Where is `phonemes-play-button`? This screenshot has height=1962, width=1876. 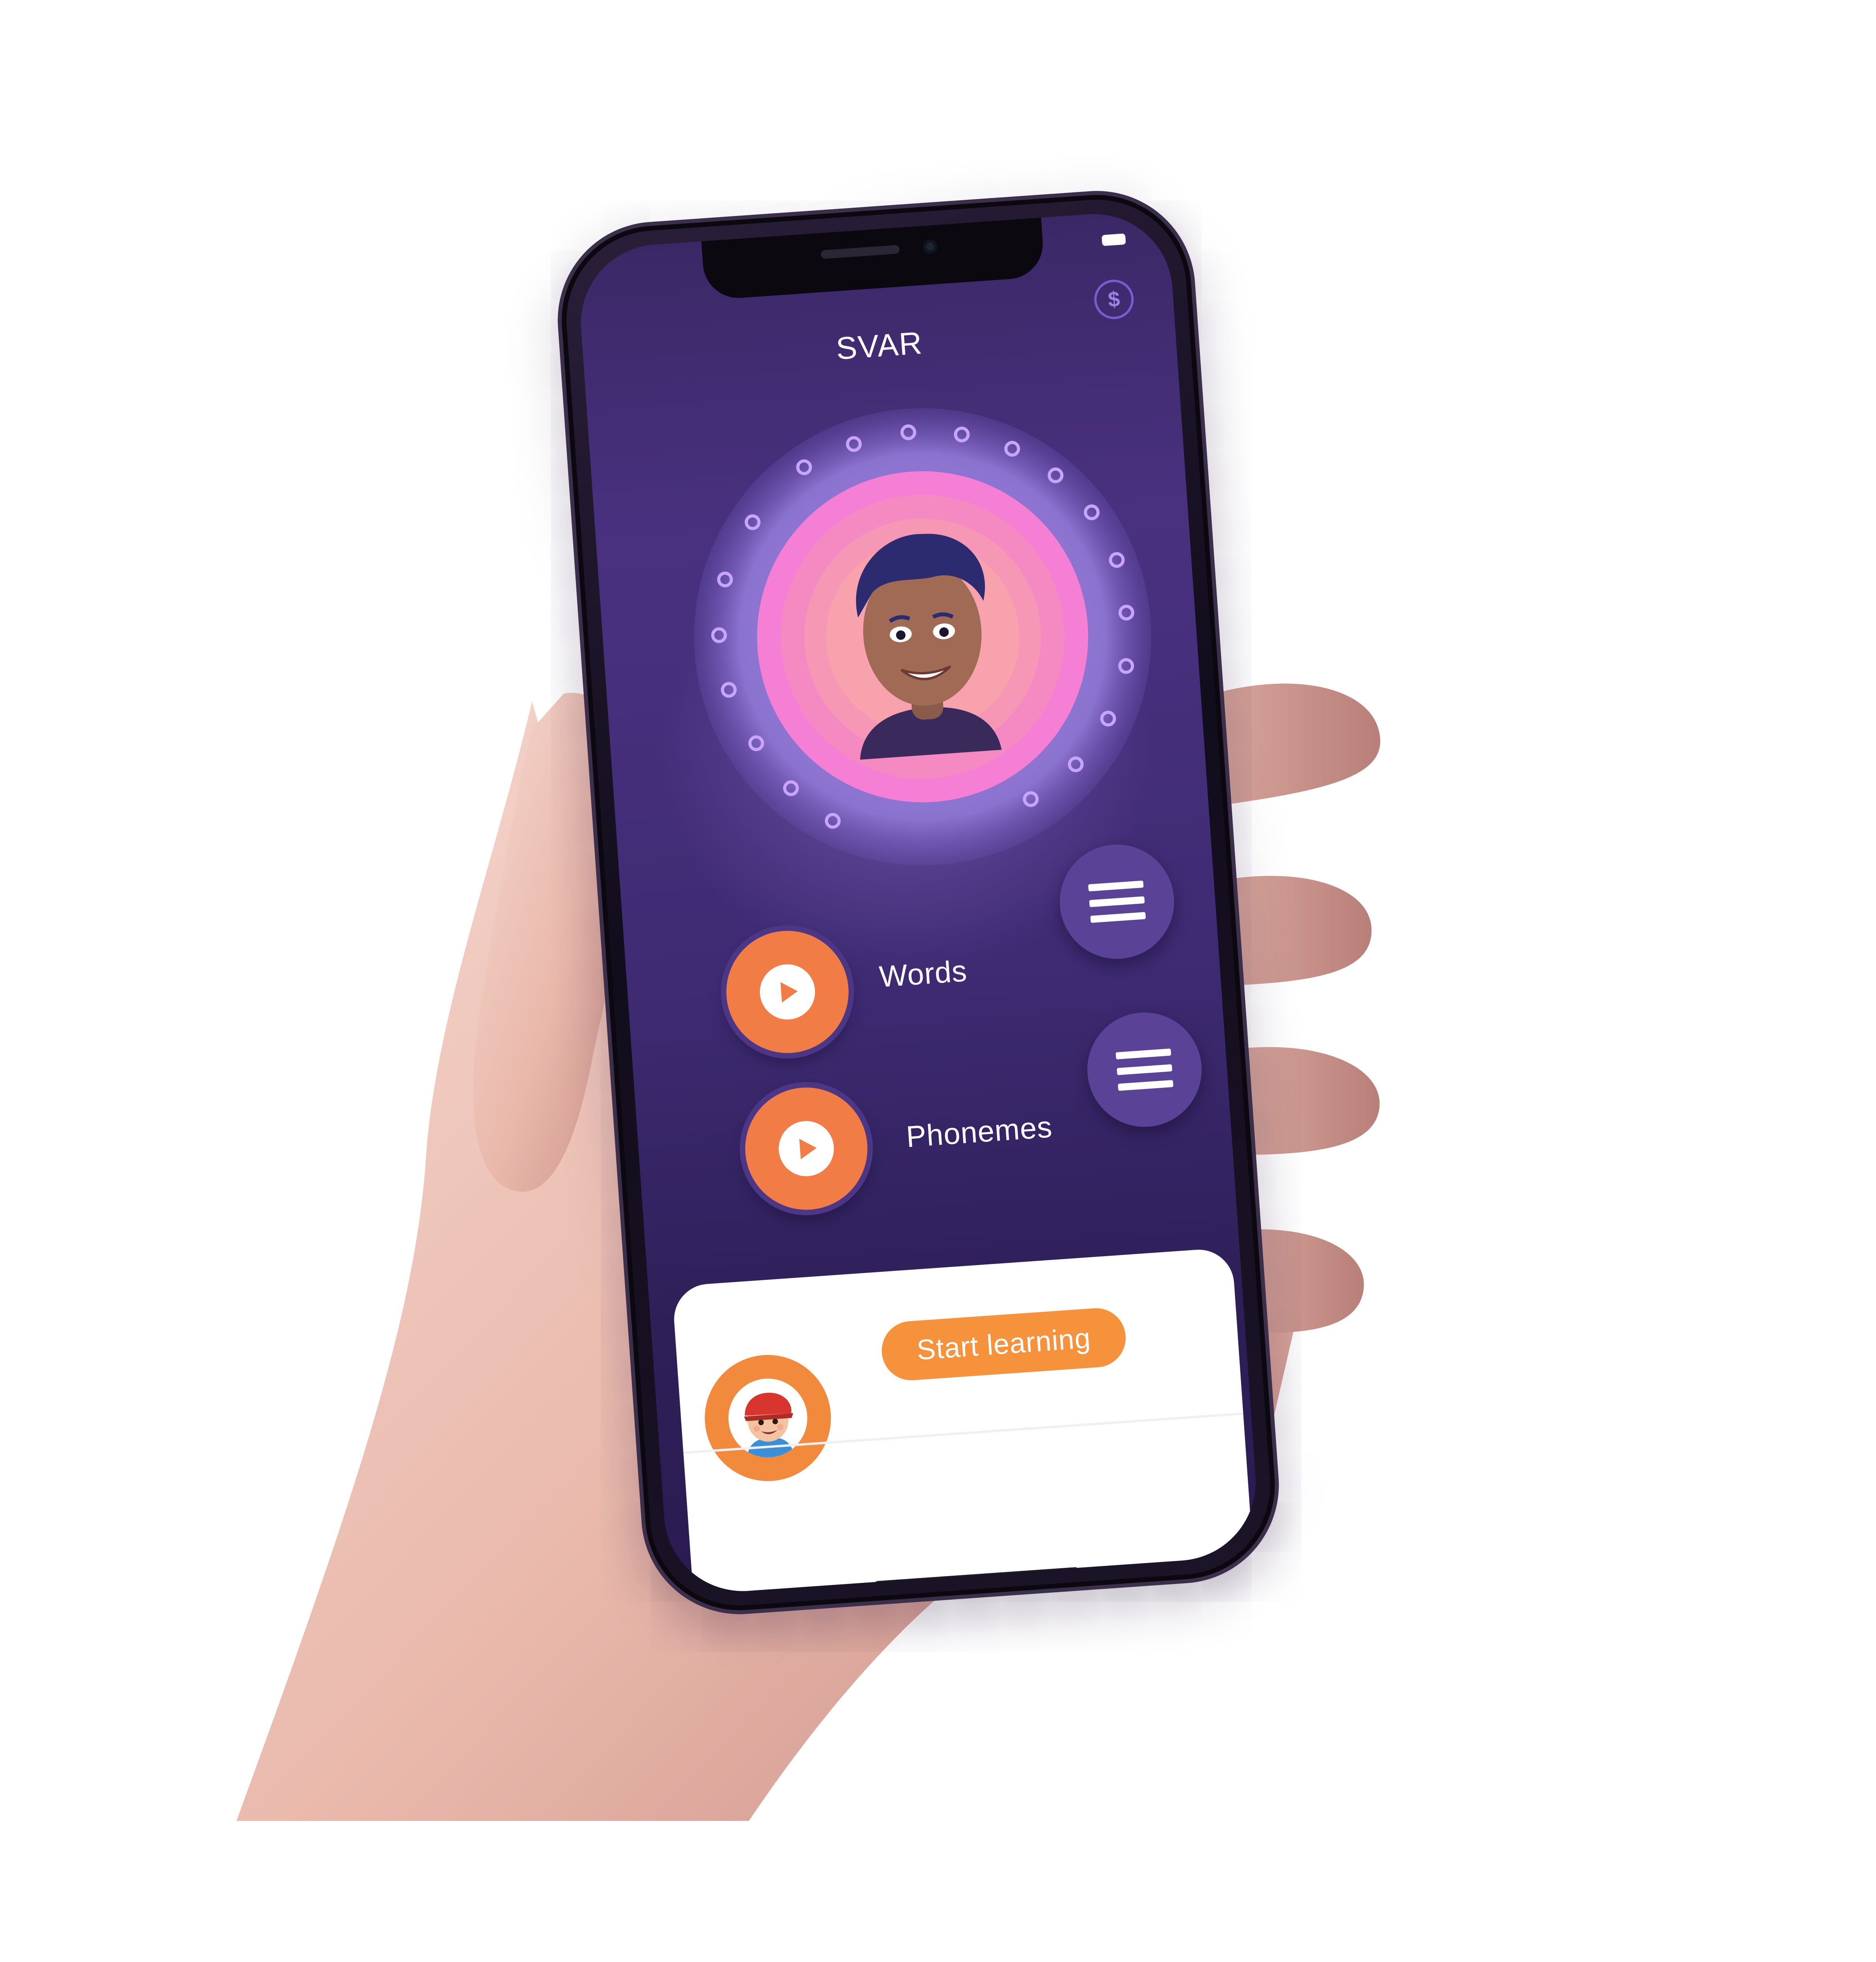 phonemes-play-button is located at coordinates (806, 1148).